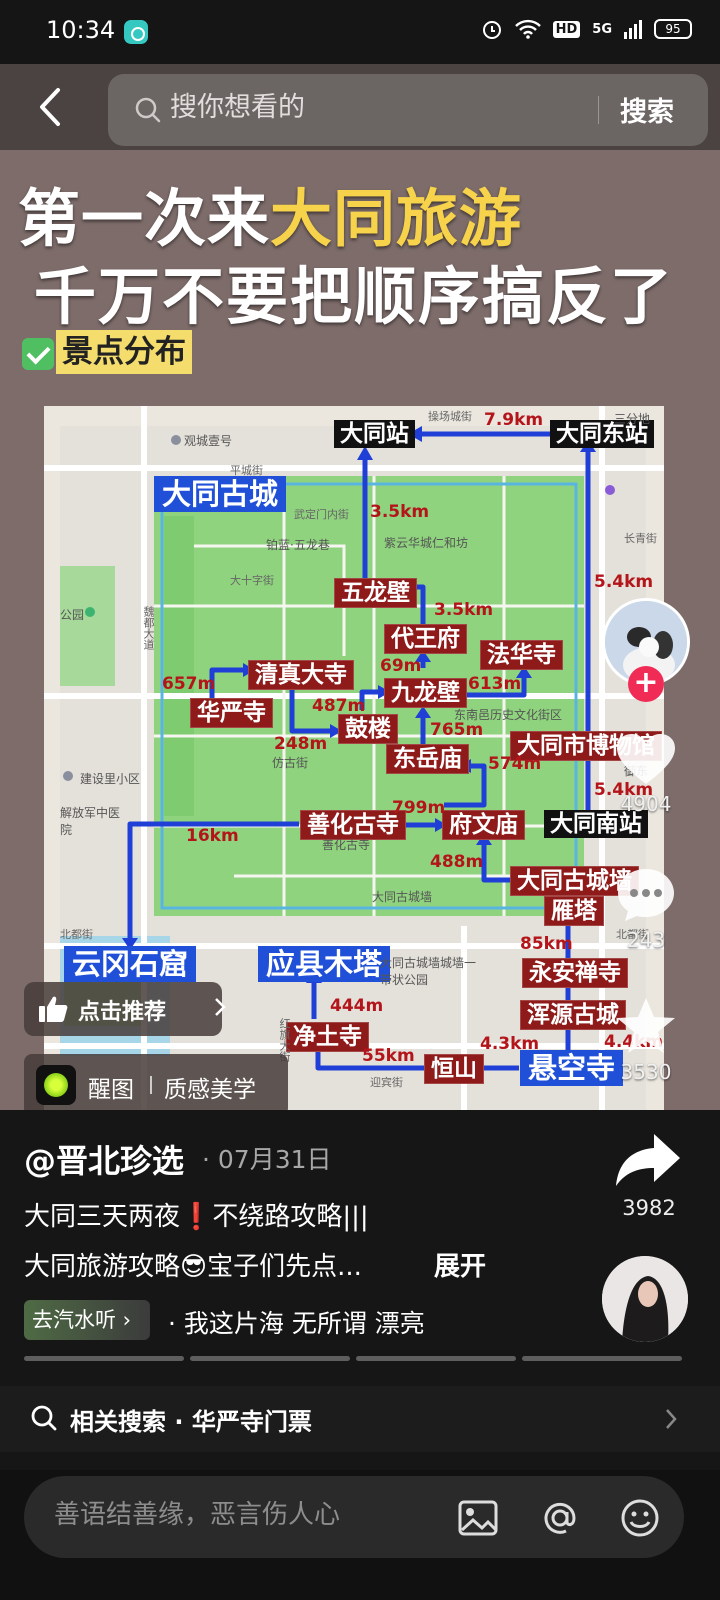 The width and height of the screenshot is (720, 1600). Describe the element at coordinates (457, 730) in the screenshot. I see `distance-label: 765m` at that location.